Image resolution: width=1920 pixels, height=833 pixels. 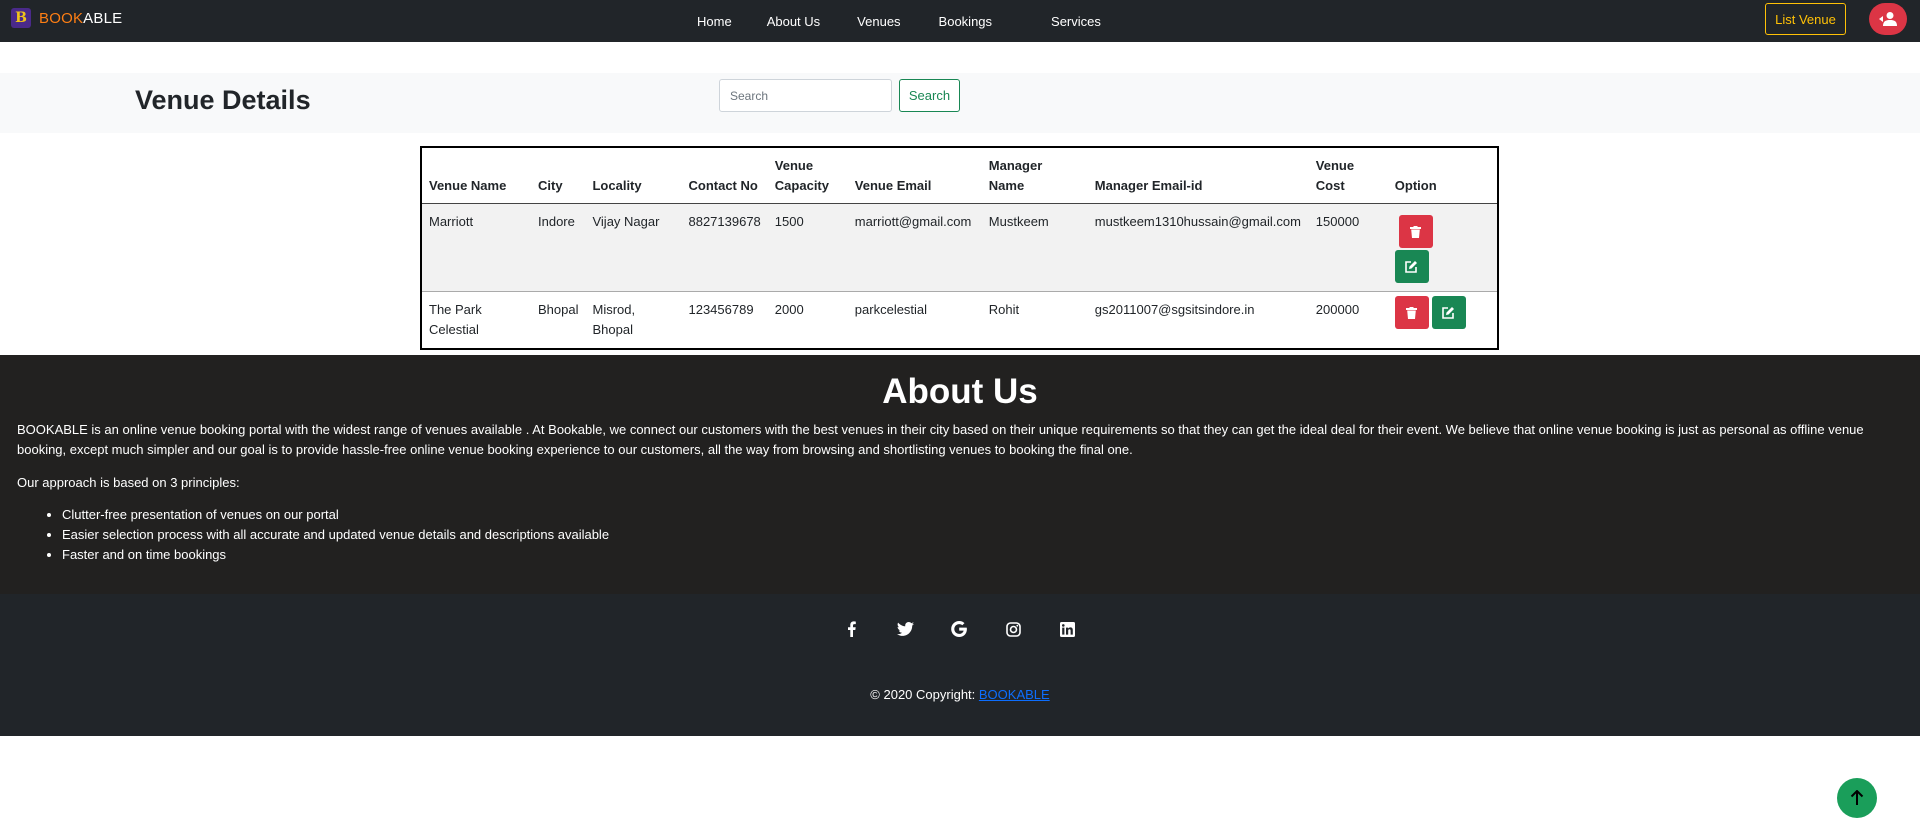 I want to click on brand-name: BOOKABLE, so click(x=80, y=18).